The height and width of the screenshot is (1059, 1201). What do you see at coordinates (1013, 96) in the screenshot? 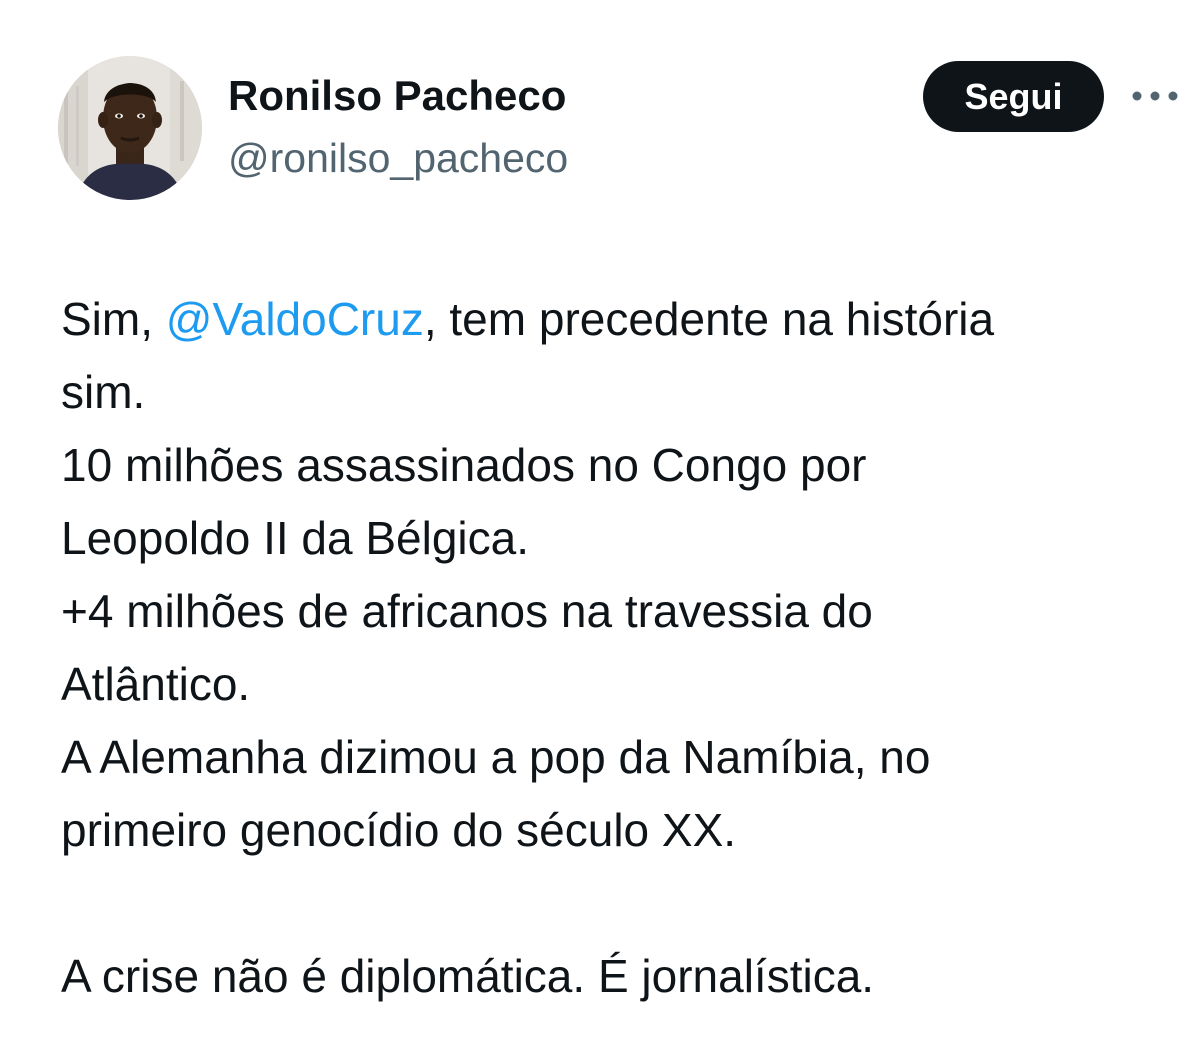
I see `follow-button: Segui` at bounding box center [1013, 96].